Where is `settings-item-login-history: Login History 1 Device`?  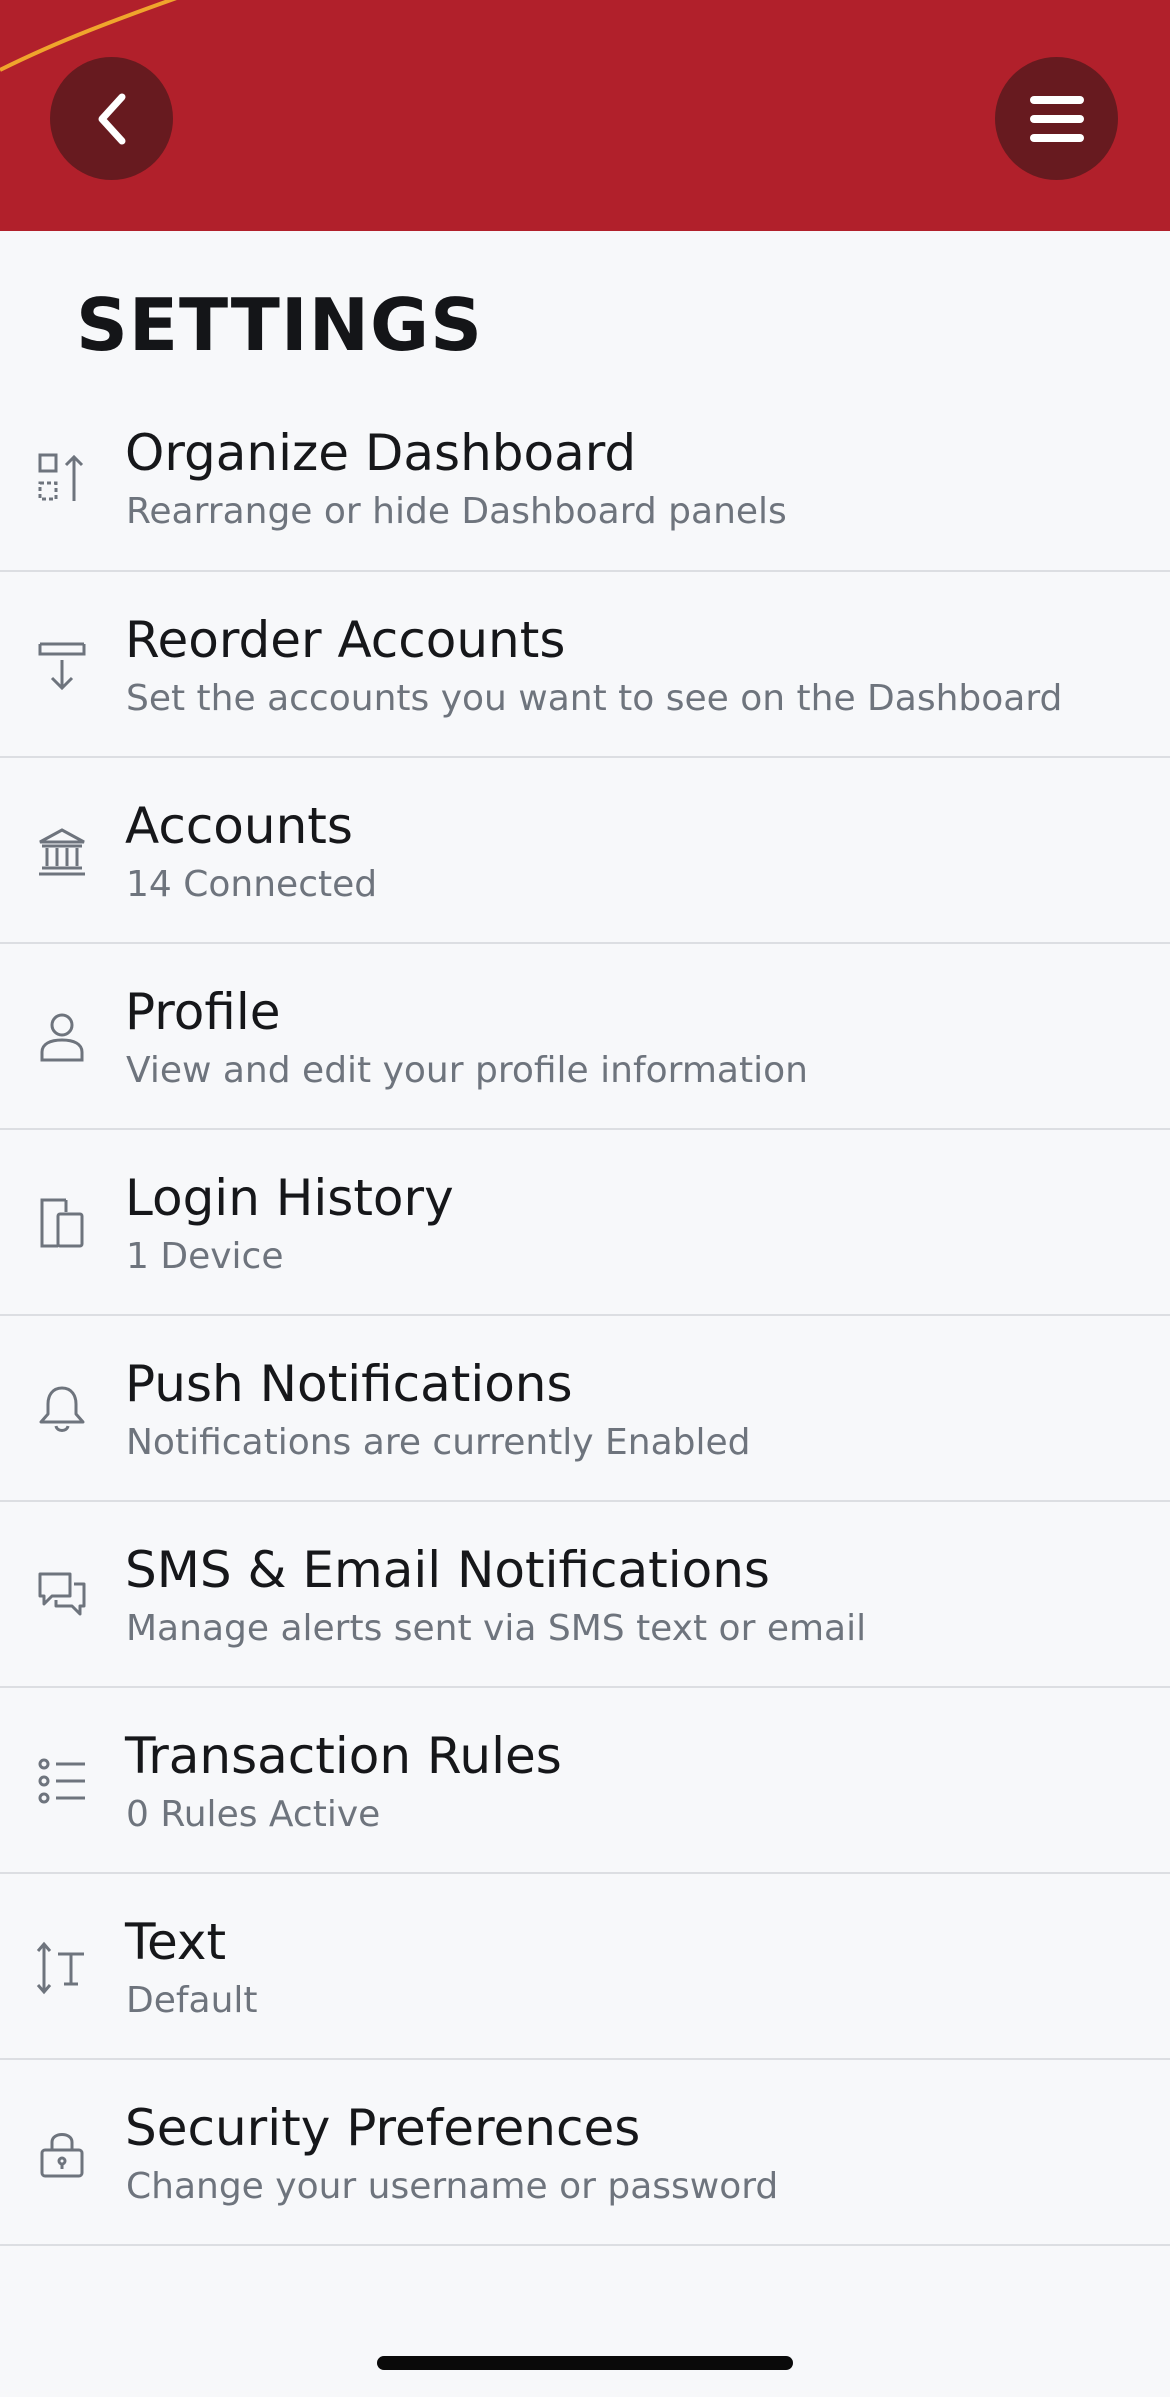
settings-item-login-history: Login History 1 Device is located at coordinates (585, 1223).